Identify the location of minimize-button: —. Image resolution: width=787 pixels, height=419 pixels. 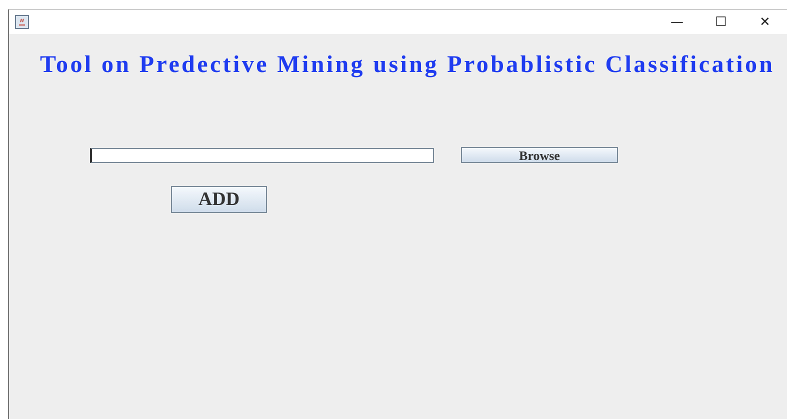
(677, 22).